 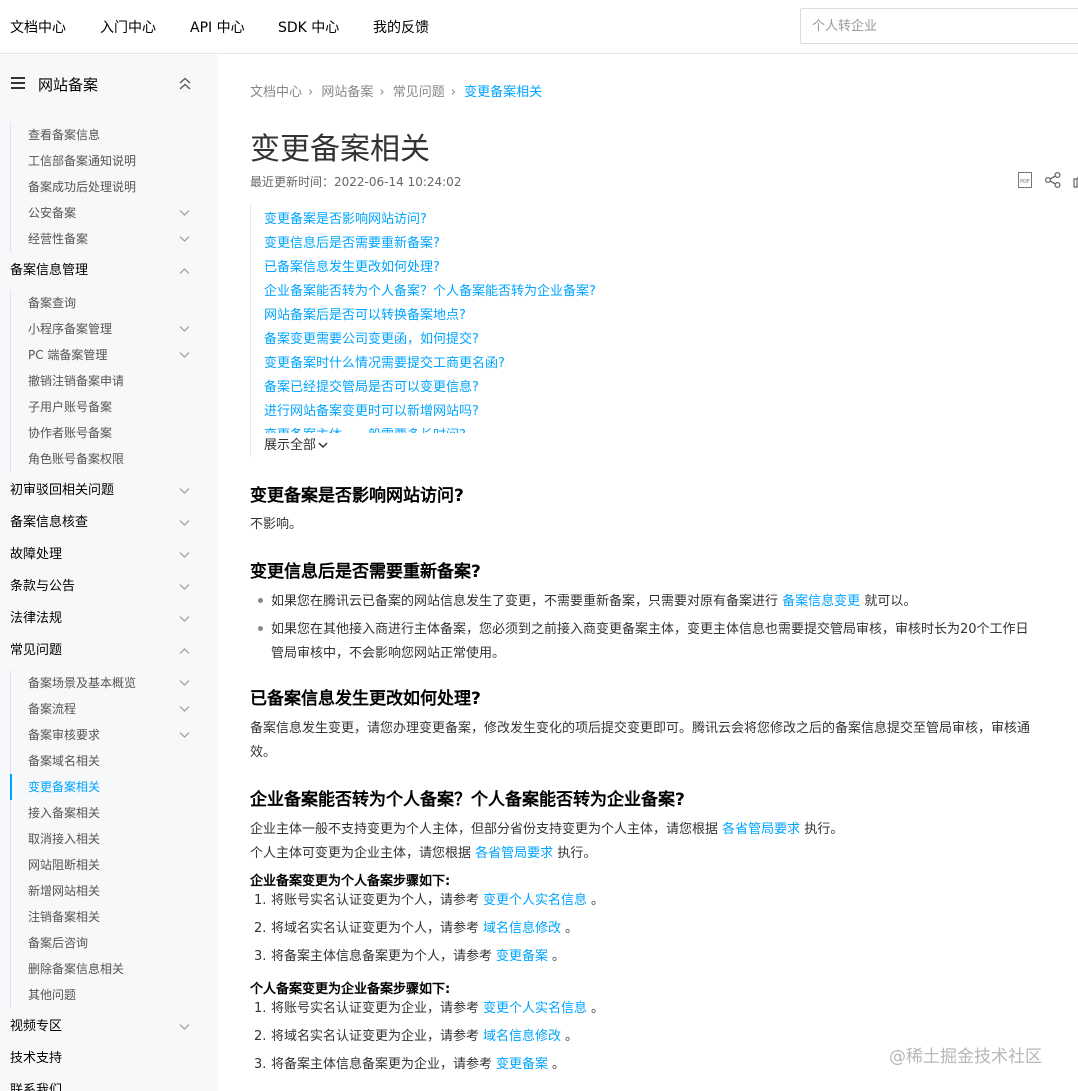 What do you see at coordinates (109, 1083) in the screenshot?
I see `sidebar-item: 联系我们` at bounding box center [109, 1083].